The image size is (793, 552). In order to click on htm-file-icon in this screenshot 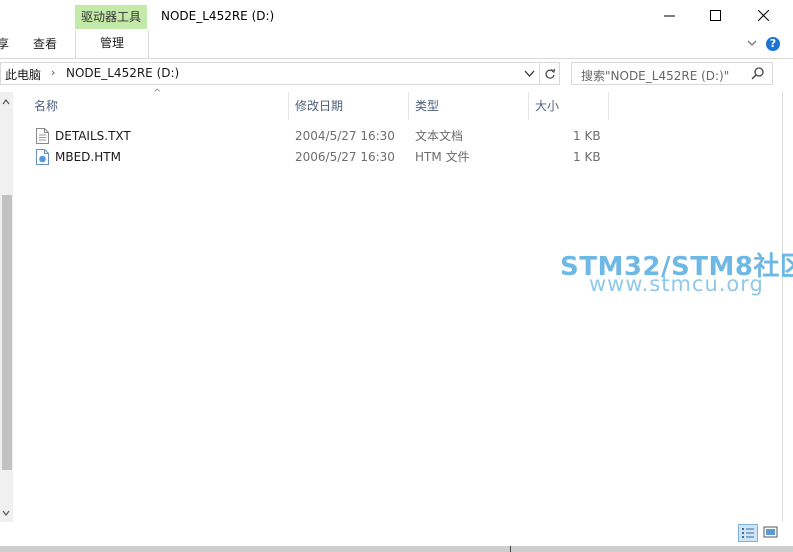, I will do `click(42, 158)`.